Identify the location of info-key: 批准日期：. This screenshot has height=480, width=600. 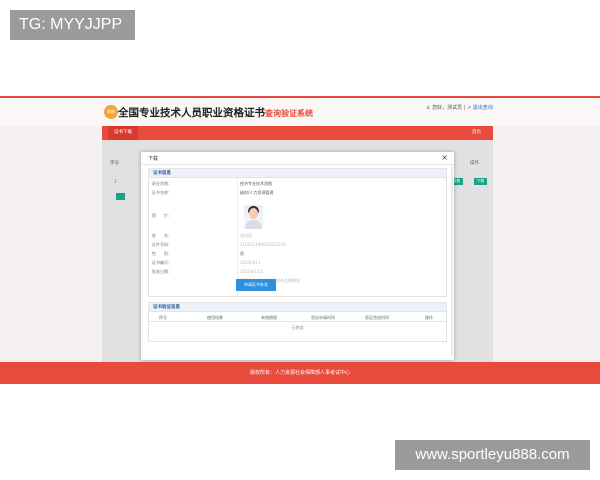
(162, 271).